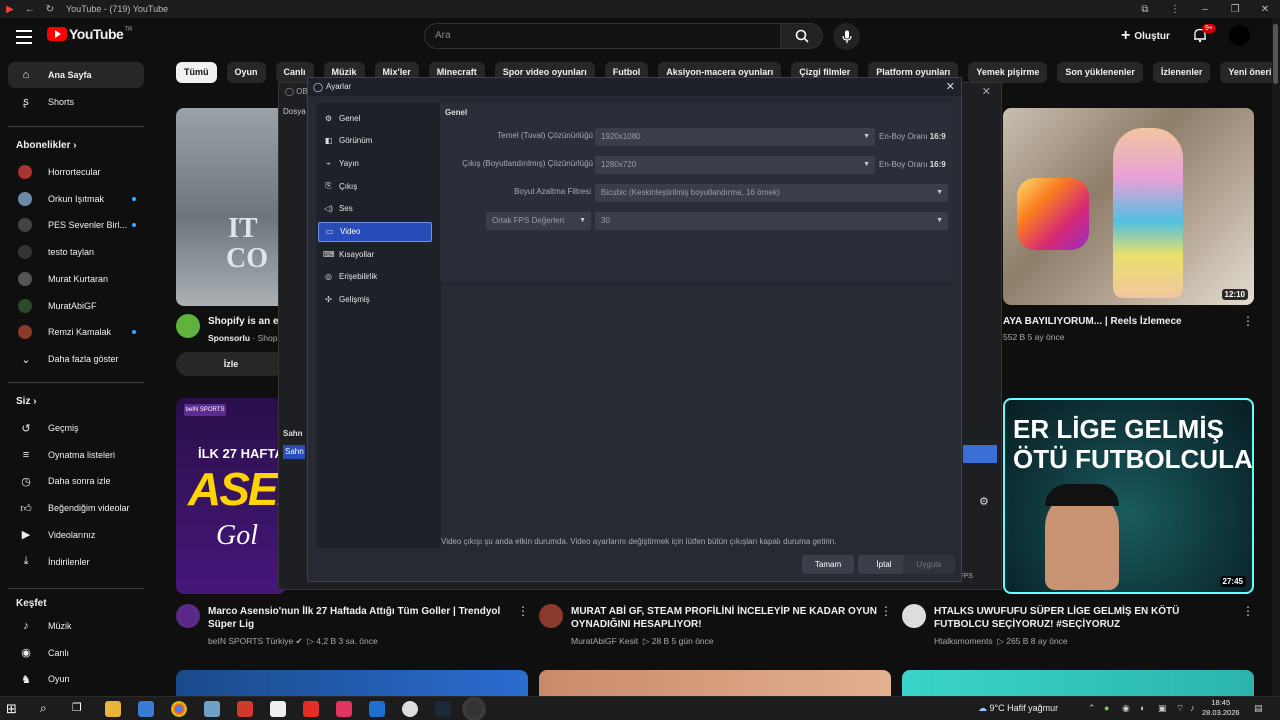  Describe the element at coordinates (410, 709) in the screenshot. I see `openai-icon` at that location.